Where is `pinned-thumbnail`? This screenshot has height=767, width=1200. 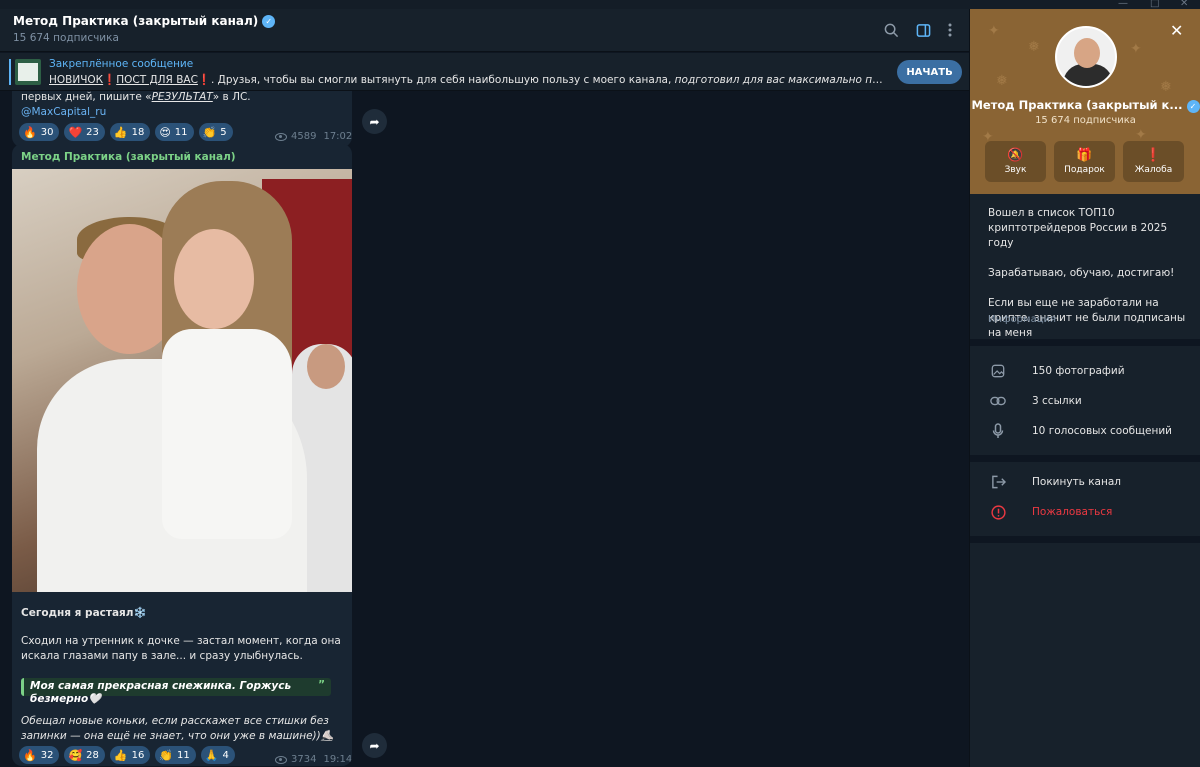 pinned-thumbnail is located at coordinates (28, 72).